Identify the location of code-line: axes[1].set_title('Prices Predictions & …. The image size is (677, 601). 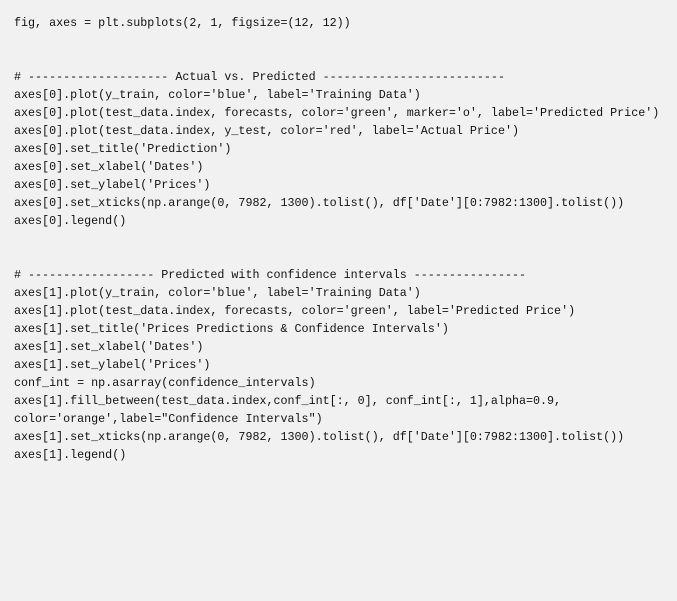
(231, 329).